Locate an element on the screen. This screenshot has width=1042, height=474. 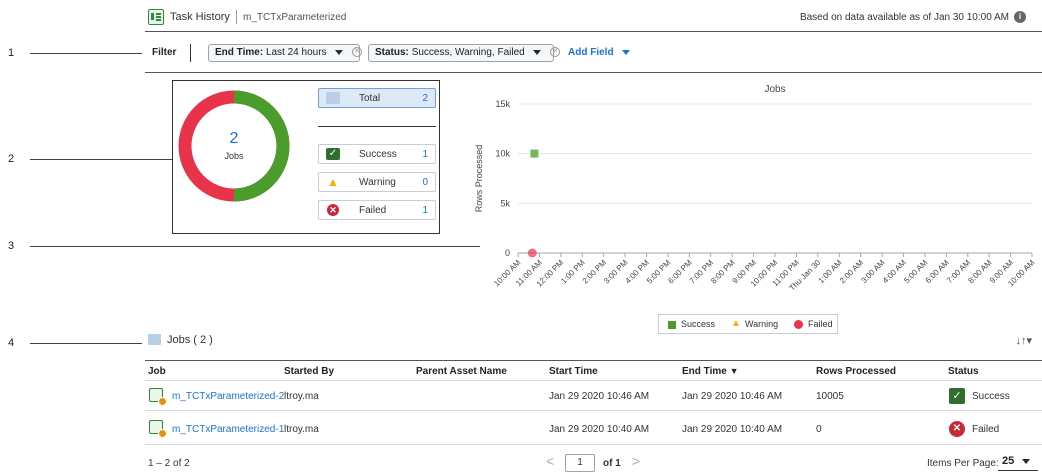
col-end-time: End Time ▼ is located at coordinates (710, 371).